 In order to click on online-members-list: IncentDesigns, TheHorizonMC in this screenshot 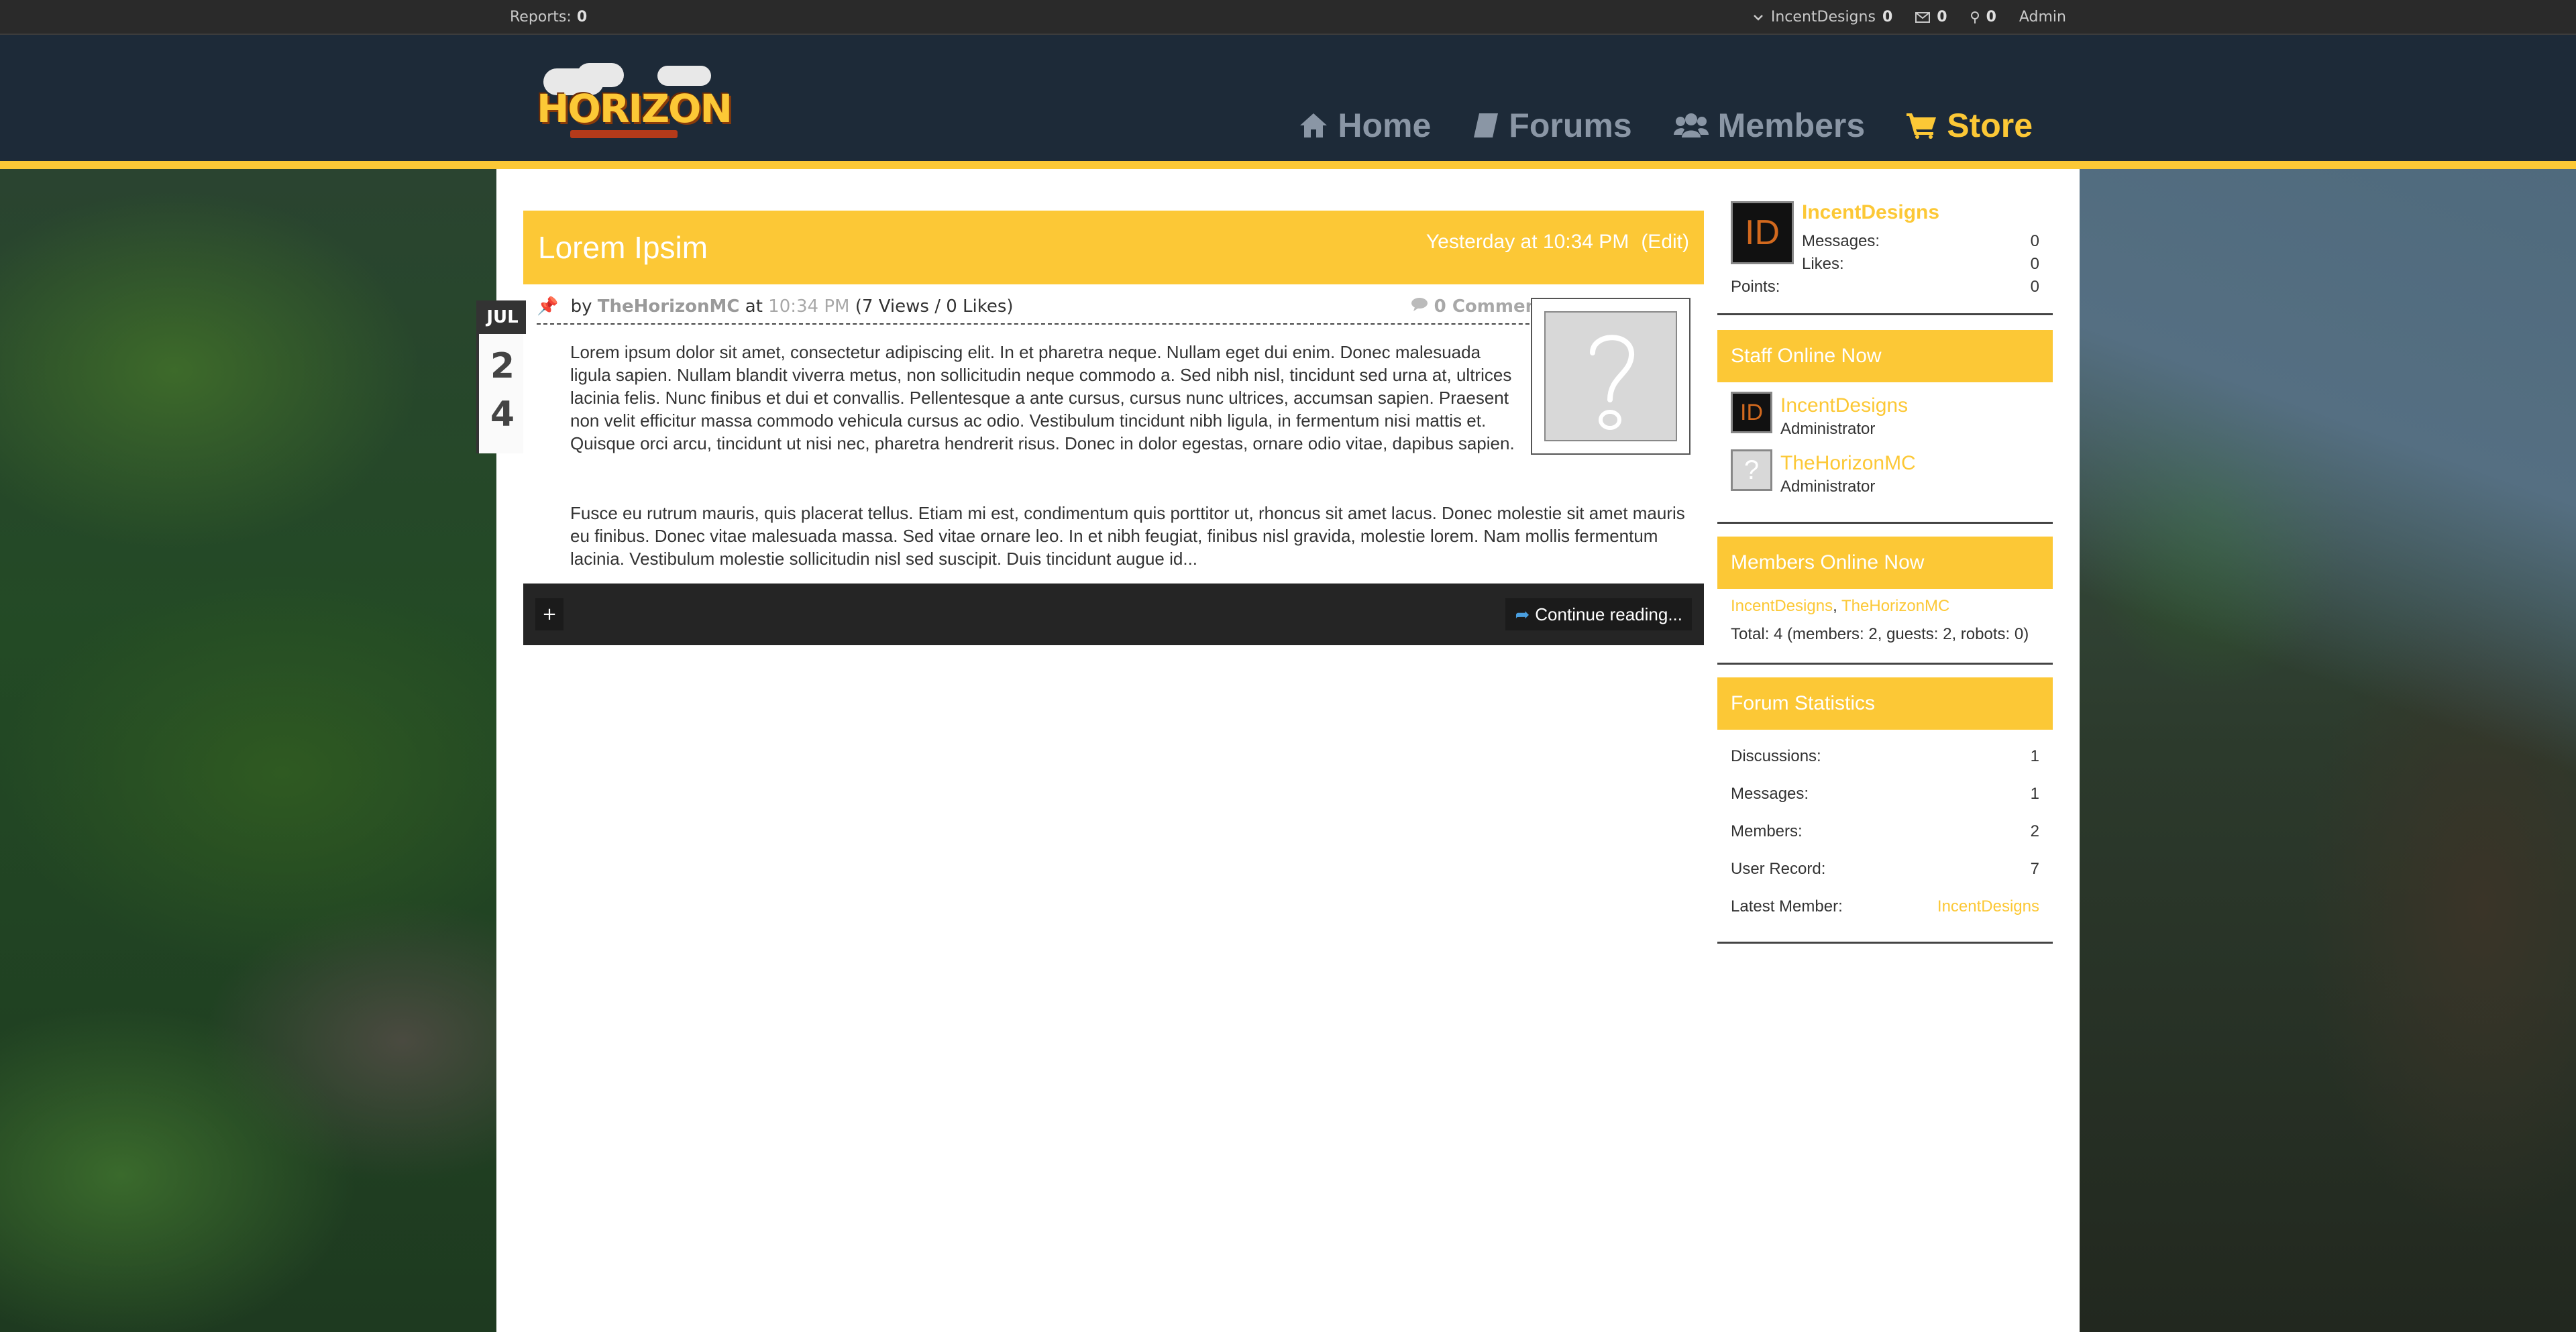, I will do `click(1840, 606)`.